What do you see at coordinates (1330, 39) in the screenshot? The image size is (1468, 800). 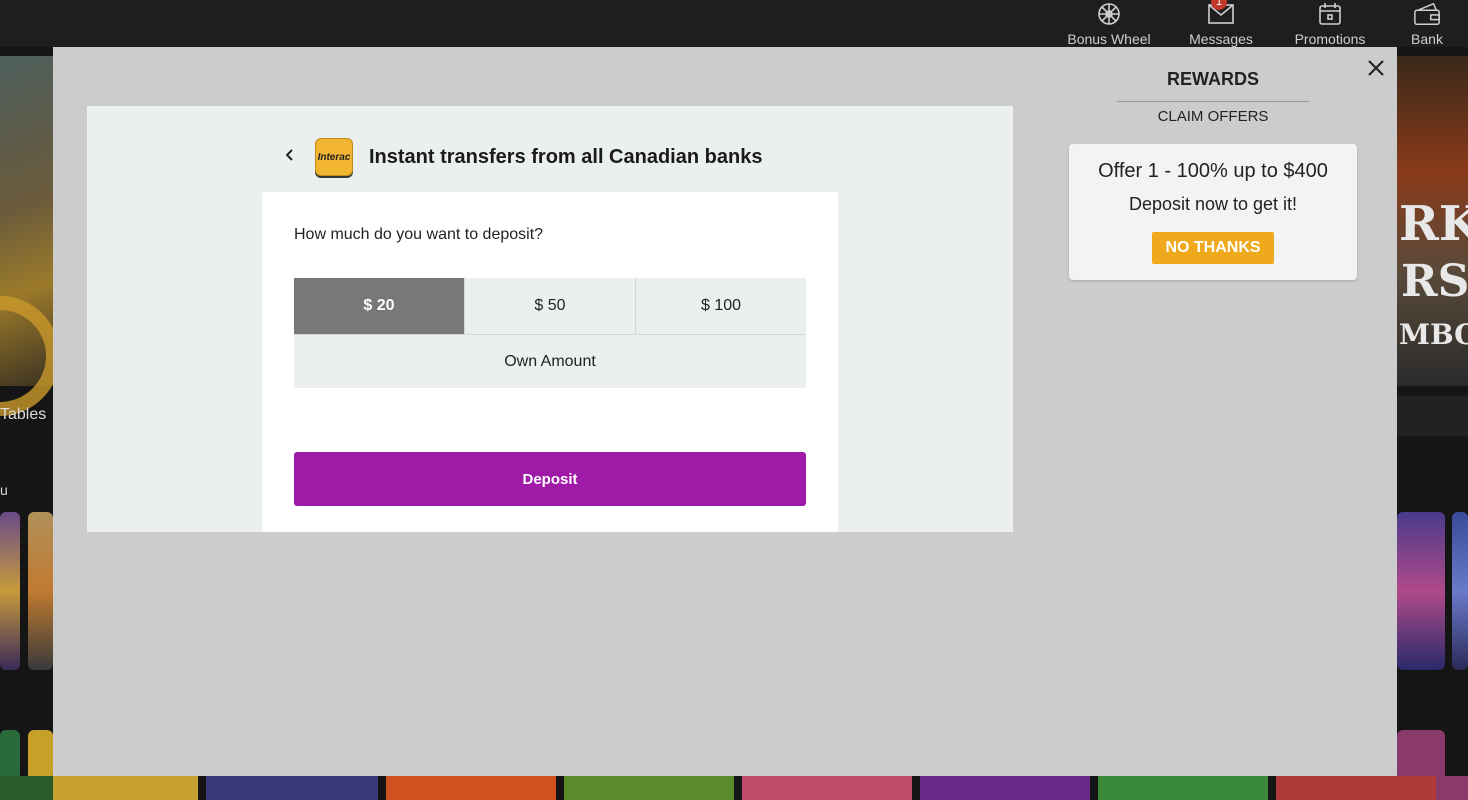 I see `nav-promotions-label: Promotions` at bounding box center [1330, 39].